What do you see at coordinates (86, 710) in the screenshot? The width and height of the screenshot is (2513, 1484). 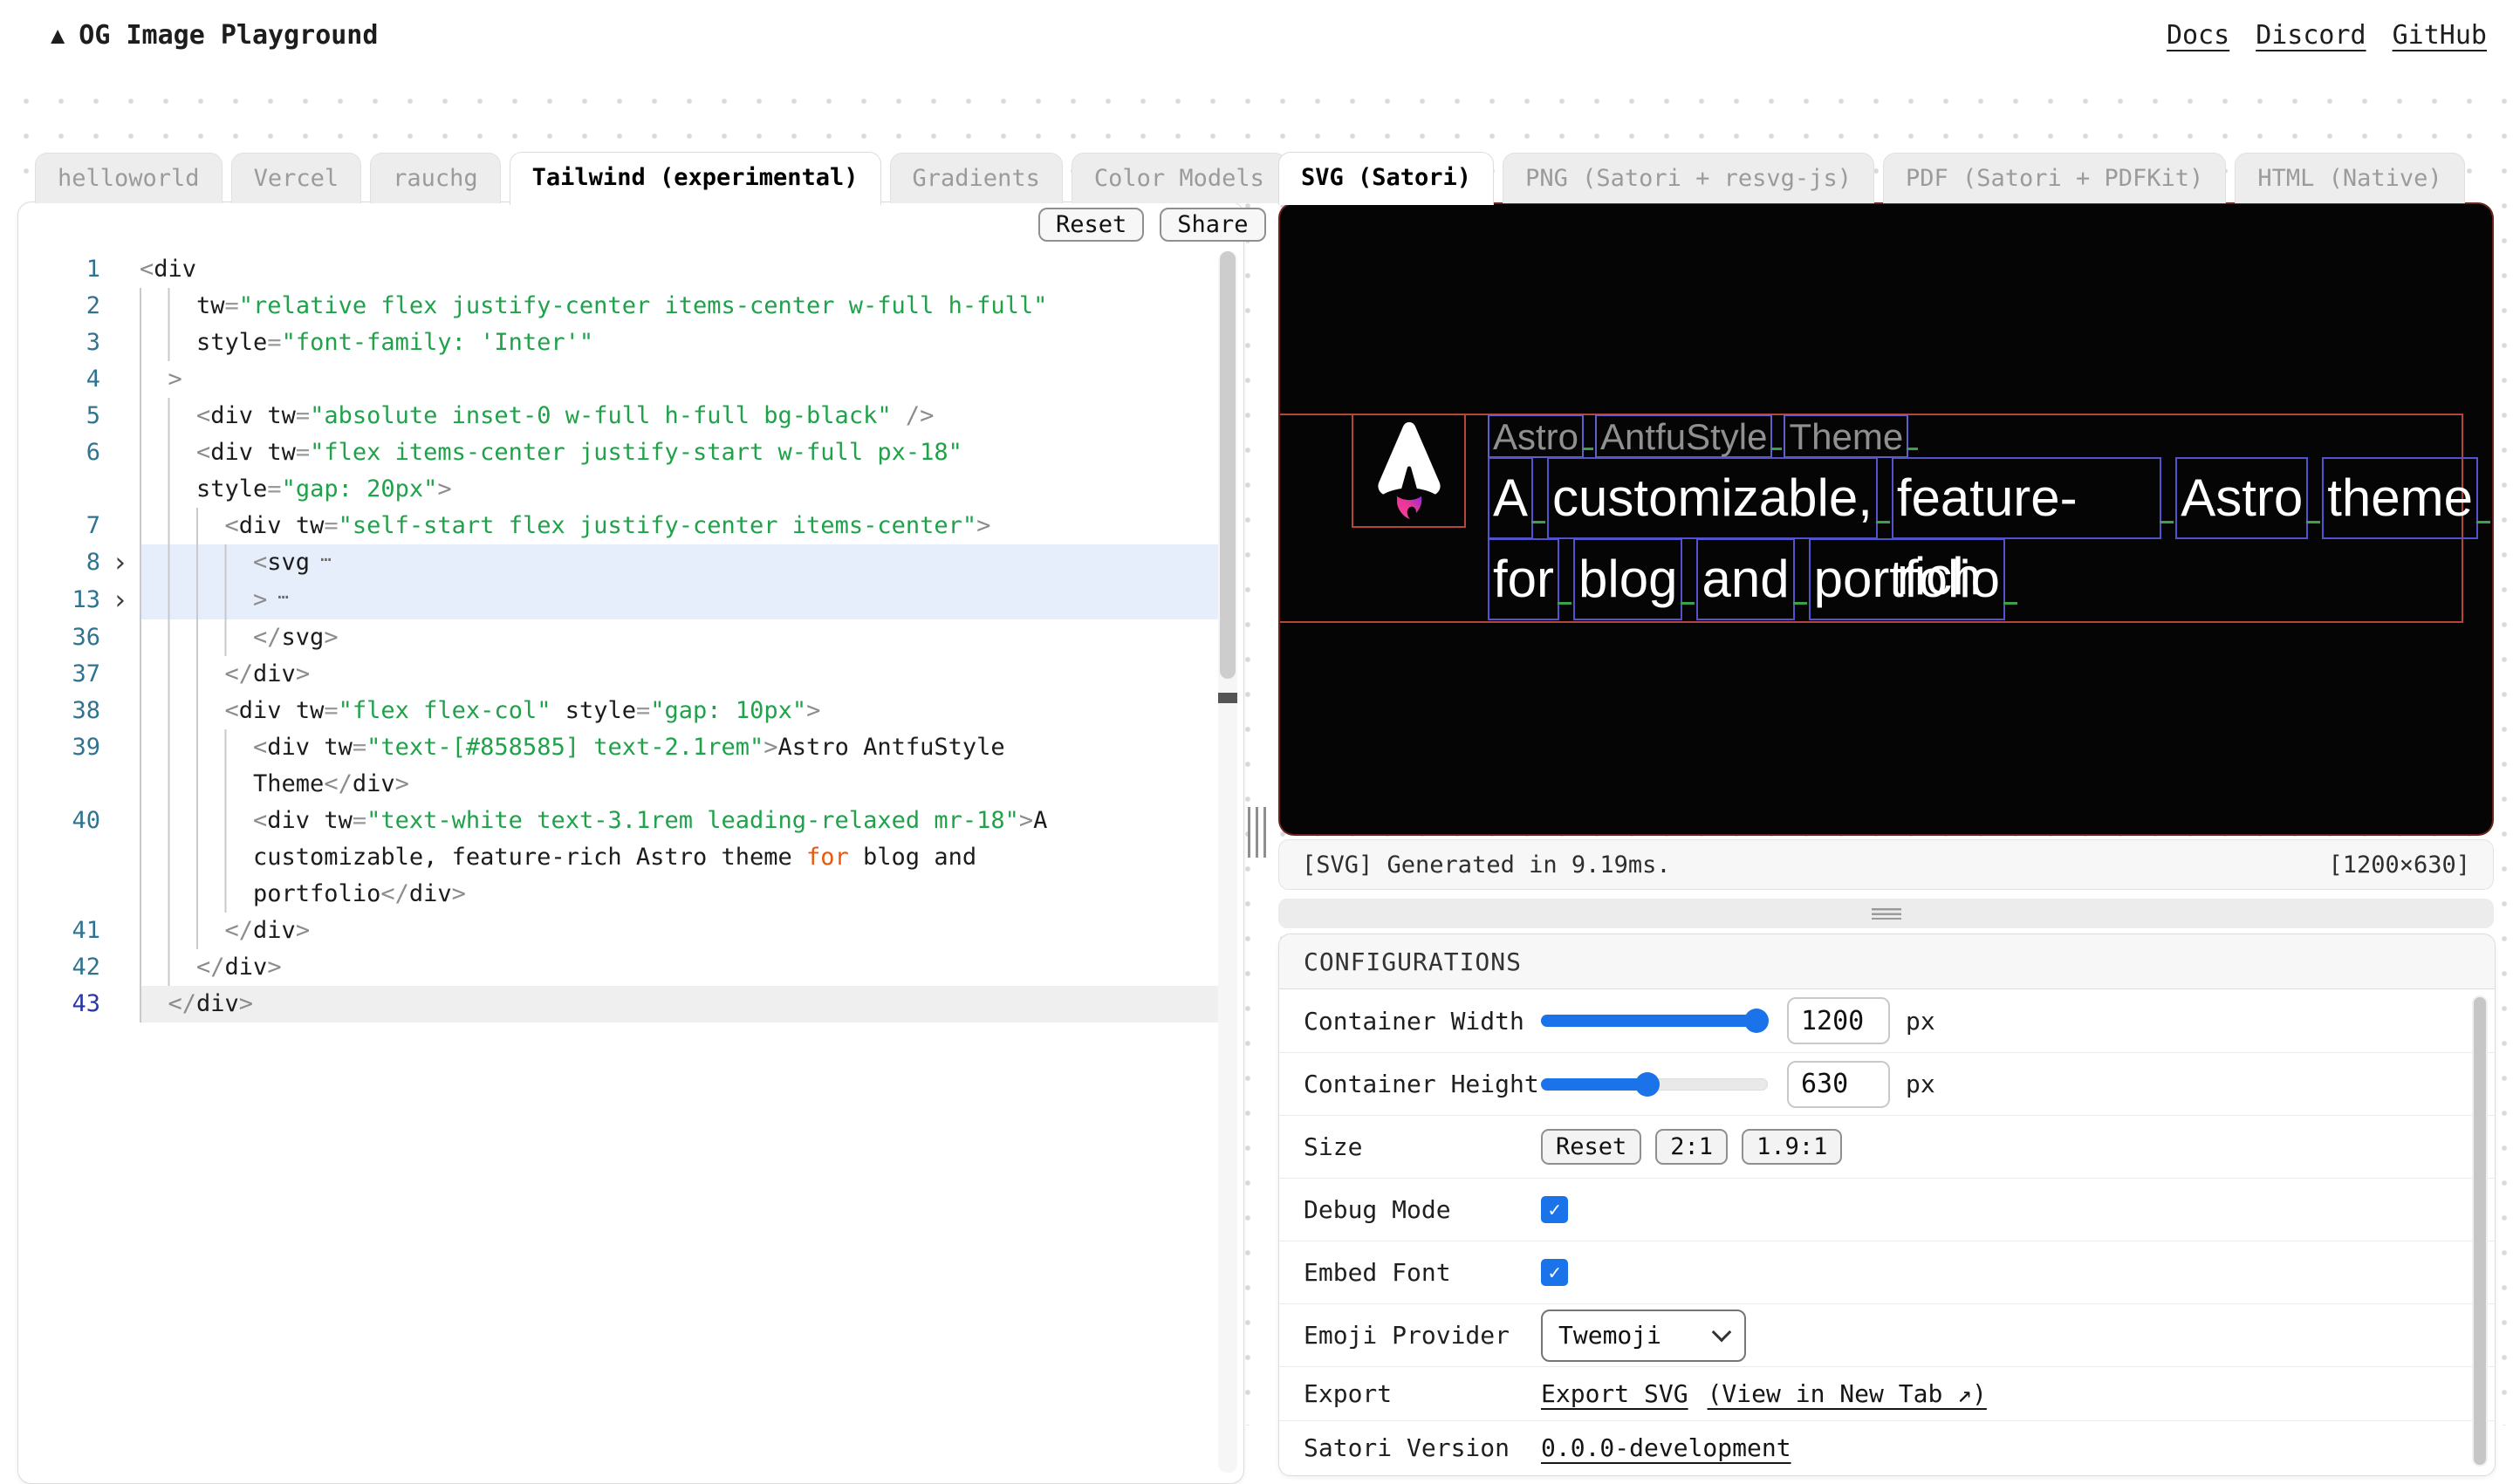 I see `line-number: 38` at bounding box center [86, 710].